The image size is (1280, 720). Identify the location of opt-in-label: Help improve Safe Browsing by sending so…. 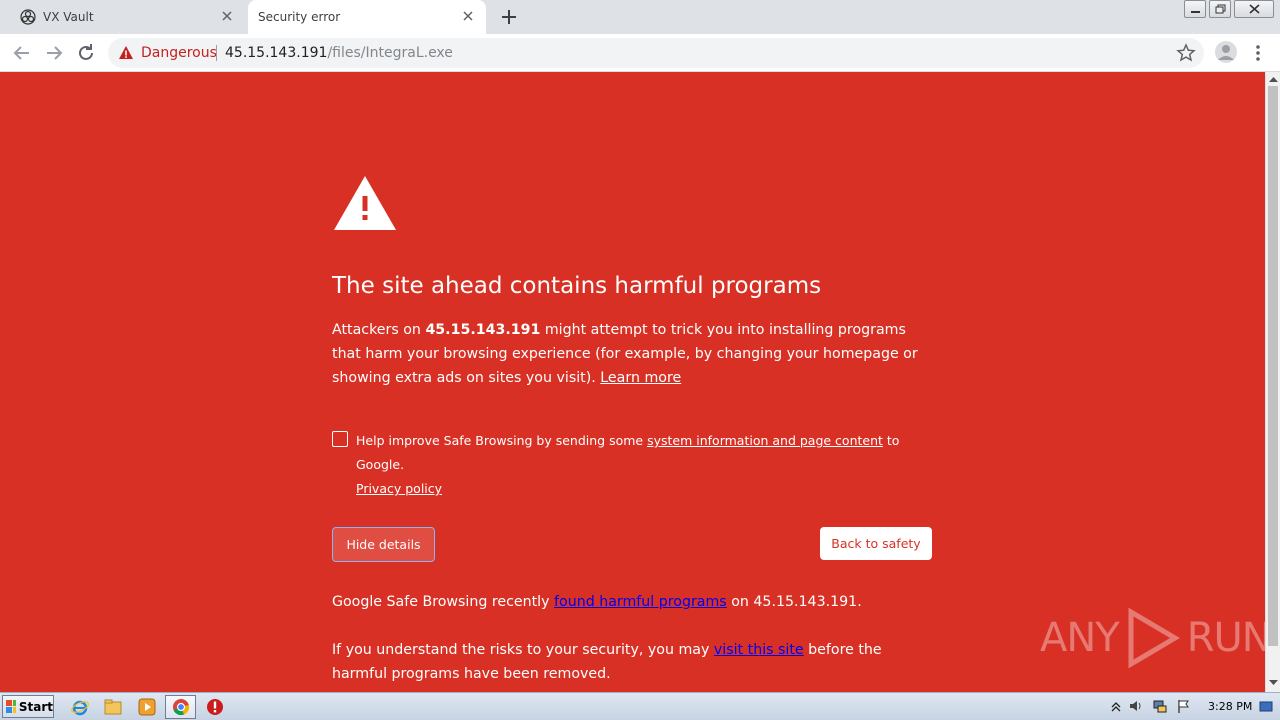
(646, 465).